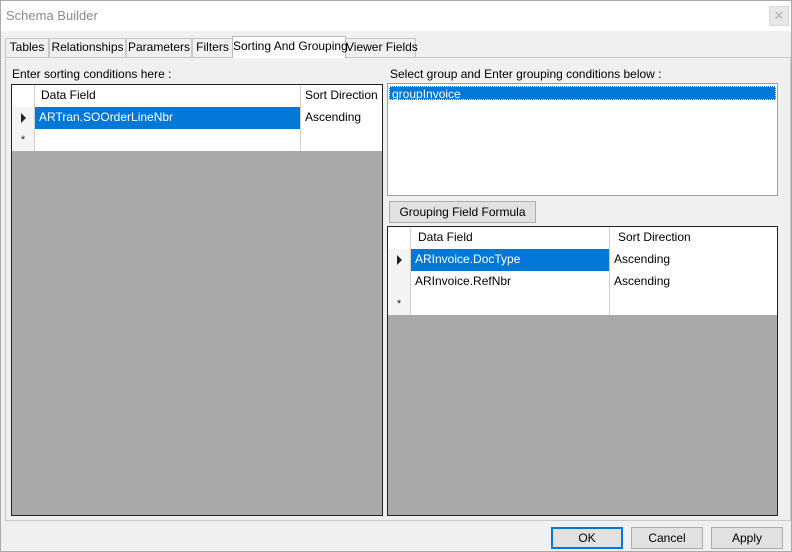 Image resolution: width=792 pixels, height=552 pixels. I want to click on close-button: ✕, so click(779, 16).